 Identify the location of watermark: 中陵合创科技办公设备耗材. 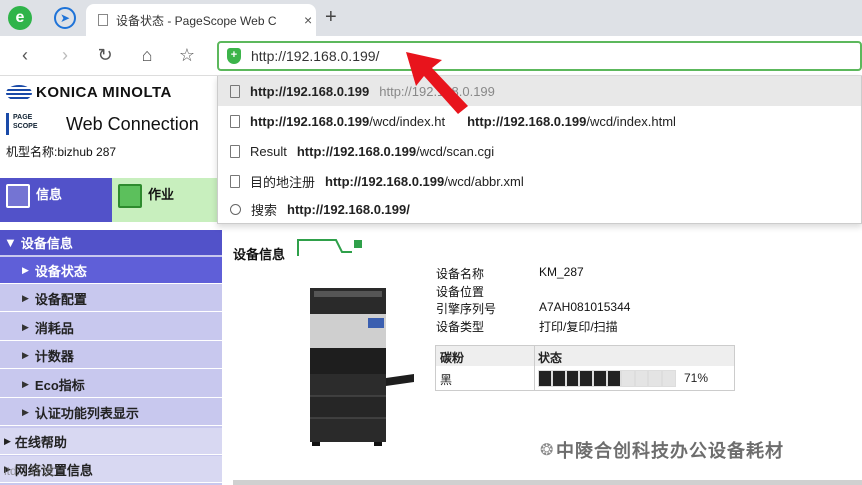
(670, 451).